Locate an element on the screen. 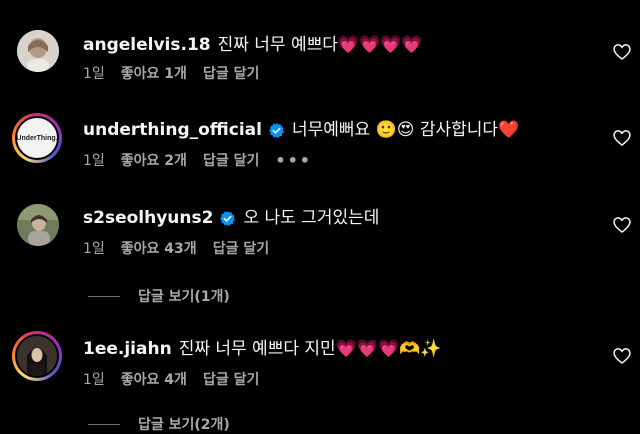 The width and height of the screenshot is (640, 434). comment-line: underthing_official 너무예뻐요 🙂😍 감사합니다❤️ is located at coordinates (301, 130).